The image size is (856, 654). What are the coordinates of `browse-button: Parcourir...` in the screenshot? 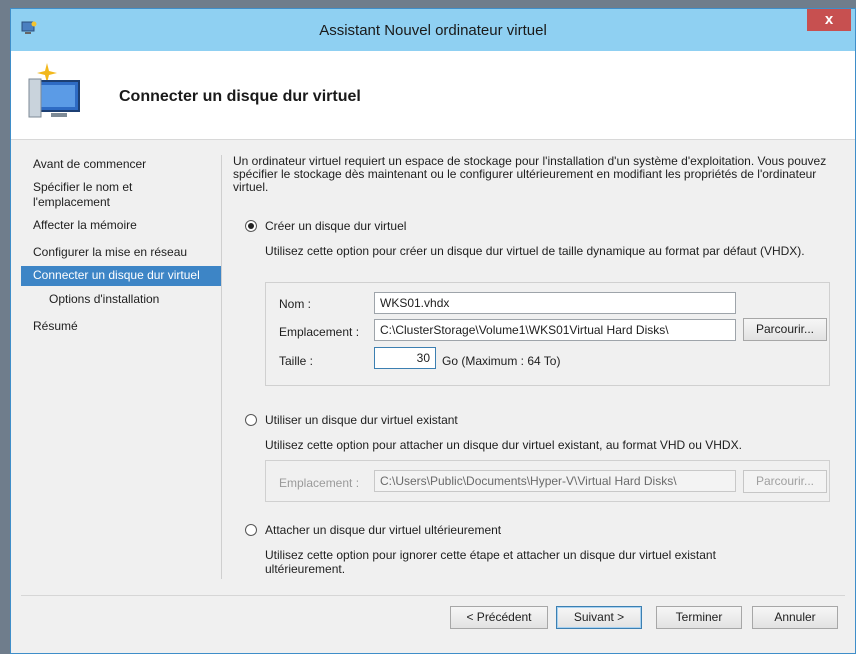 It's located at (785, 329).